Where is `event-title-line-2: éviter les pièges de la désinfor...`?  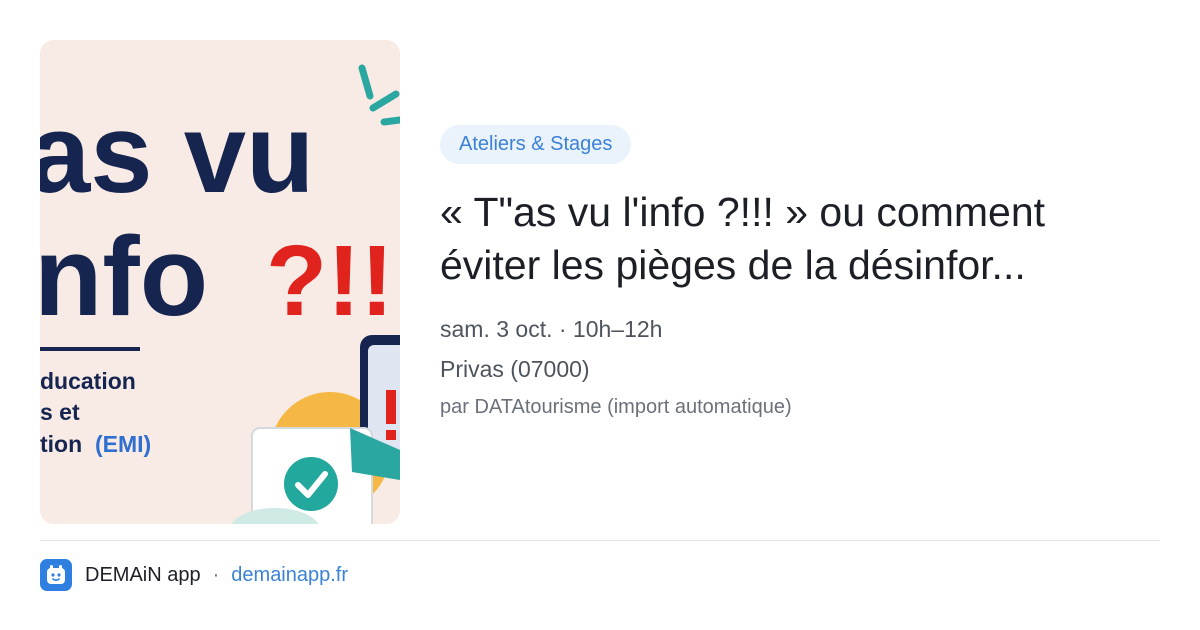
event-title-line-2: éviter les pièges de la désinfor... is located at coordinates (733, 265).